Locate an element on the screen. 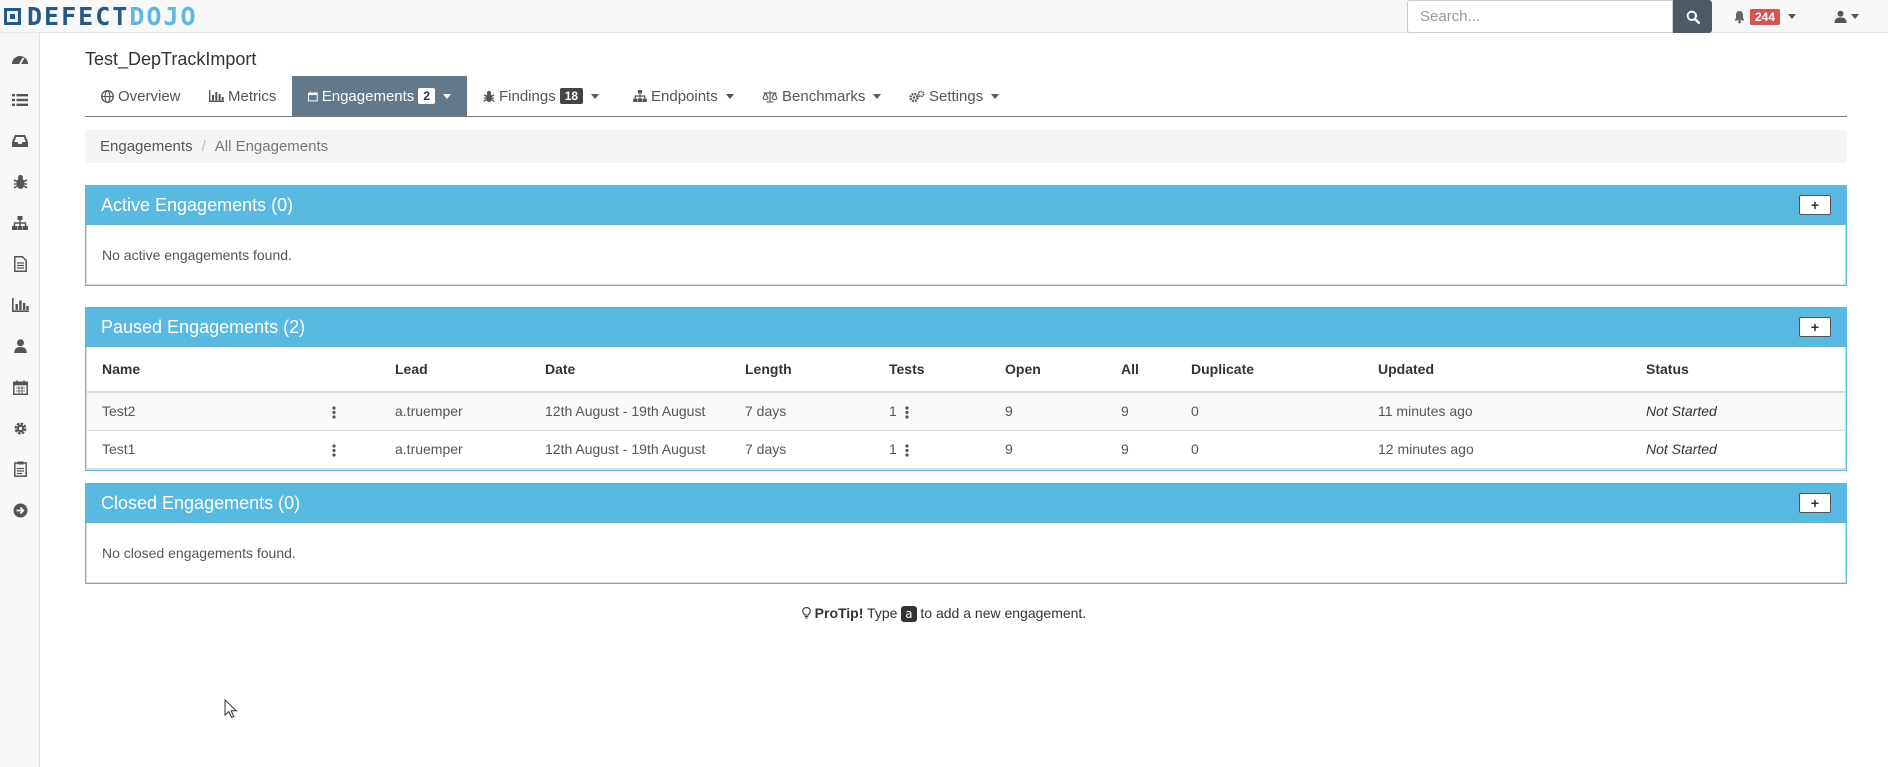 This screenshot has height=767, width=1888. engagement-tests-cell: 1 is located at coordinates (932, 411).